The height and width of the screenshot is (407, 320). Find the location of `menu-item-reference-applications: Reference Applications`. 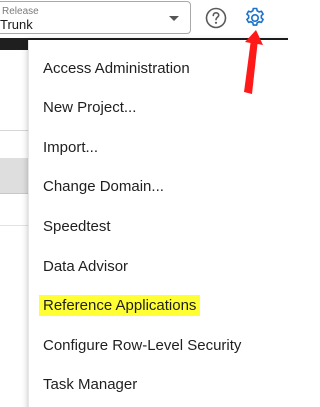

menu-item-reference-applications: Reference Applications is located at coordinates (158, 305).